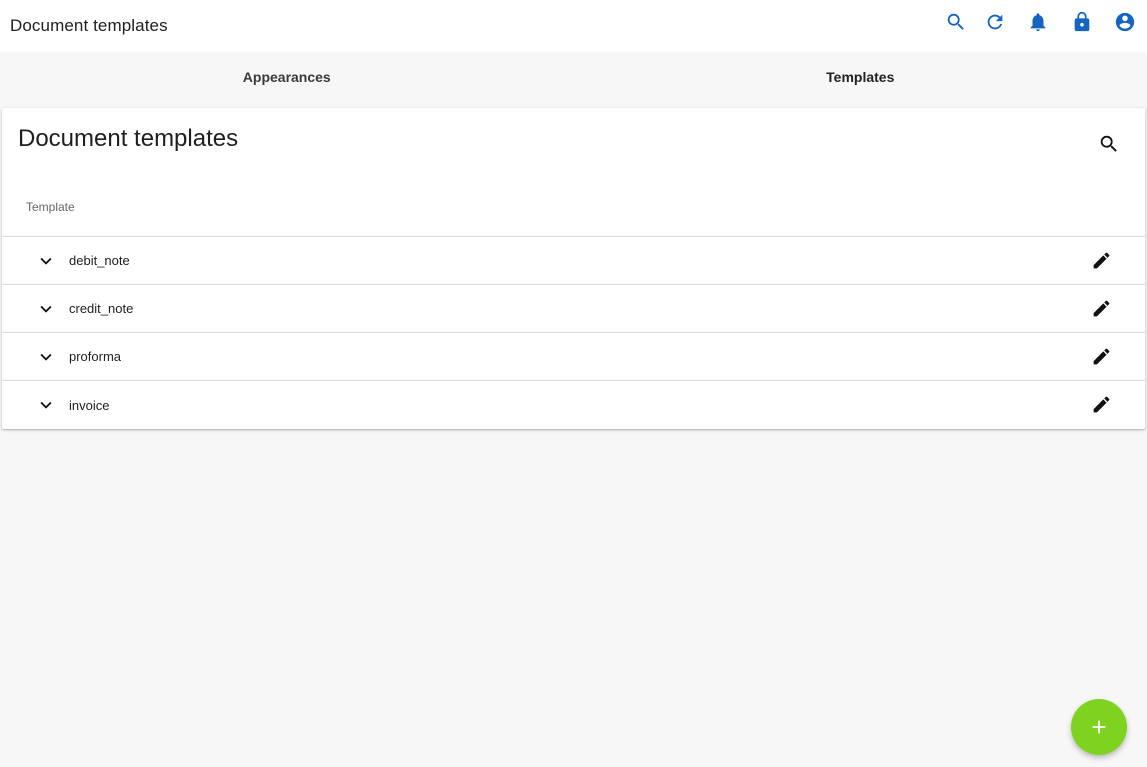  Describe the element at coordinates (1125, 22) in the screenshot. I see `account-icon` at that location.